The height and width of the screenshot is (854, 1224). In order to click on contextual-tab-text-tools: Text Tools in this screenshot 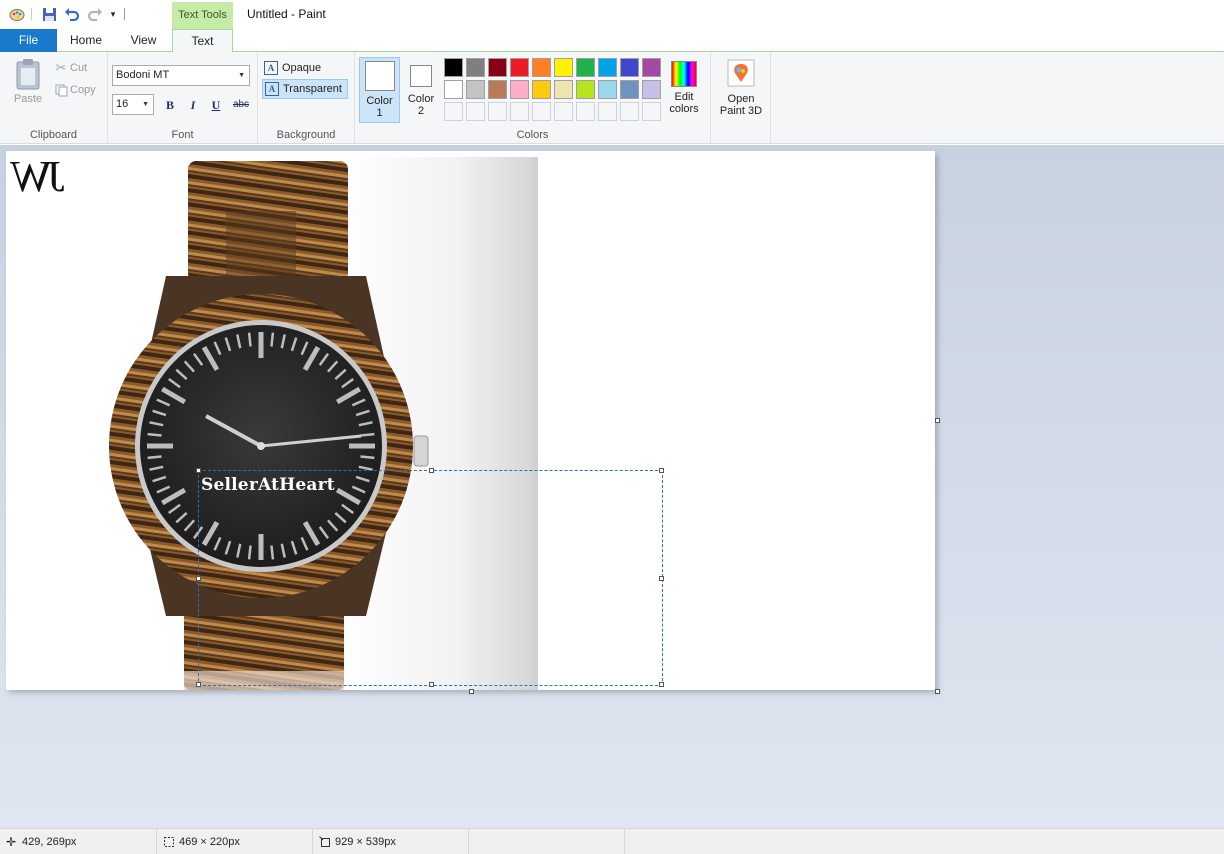, I will do `click(202, 15)`.